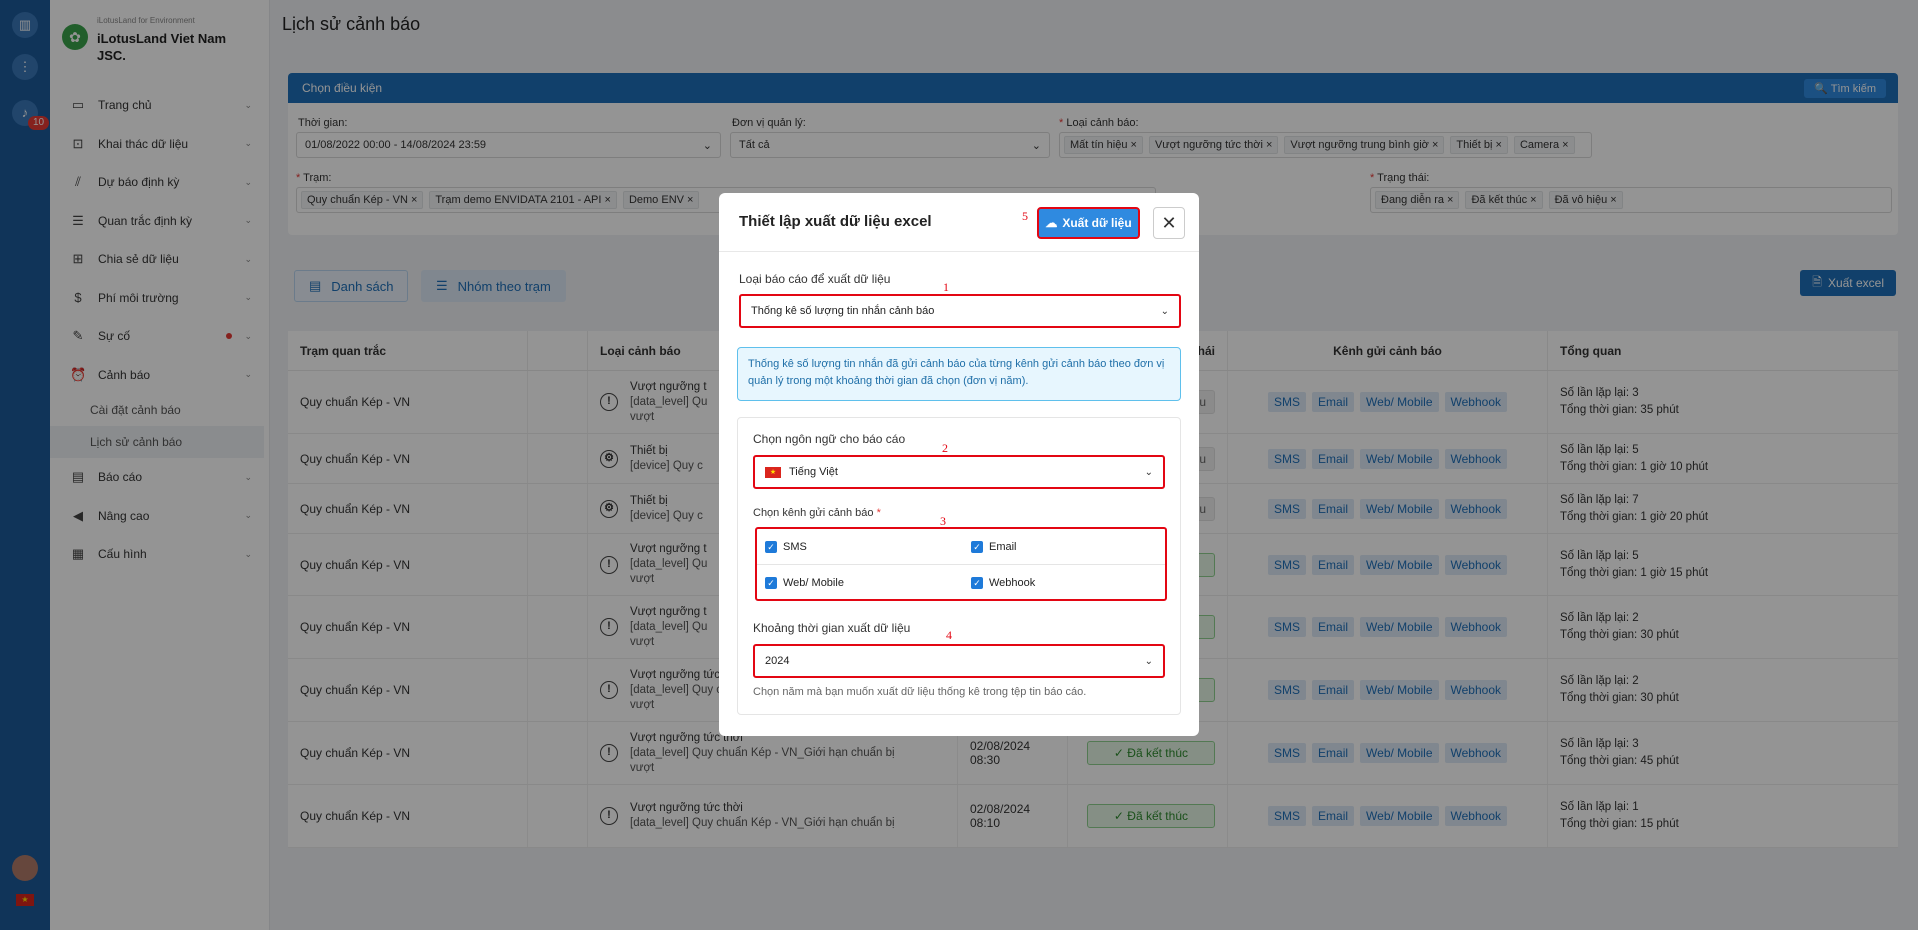  Describe the element at coordinates (959, 661) in the screenshot. I see `period-select: 2024 ⌄` at that location.